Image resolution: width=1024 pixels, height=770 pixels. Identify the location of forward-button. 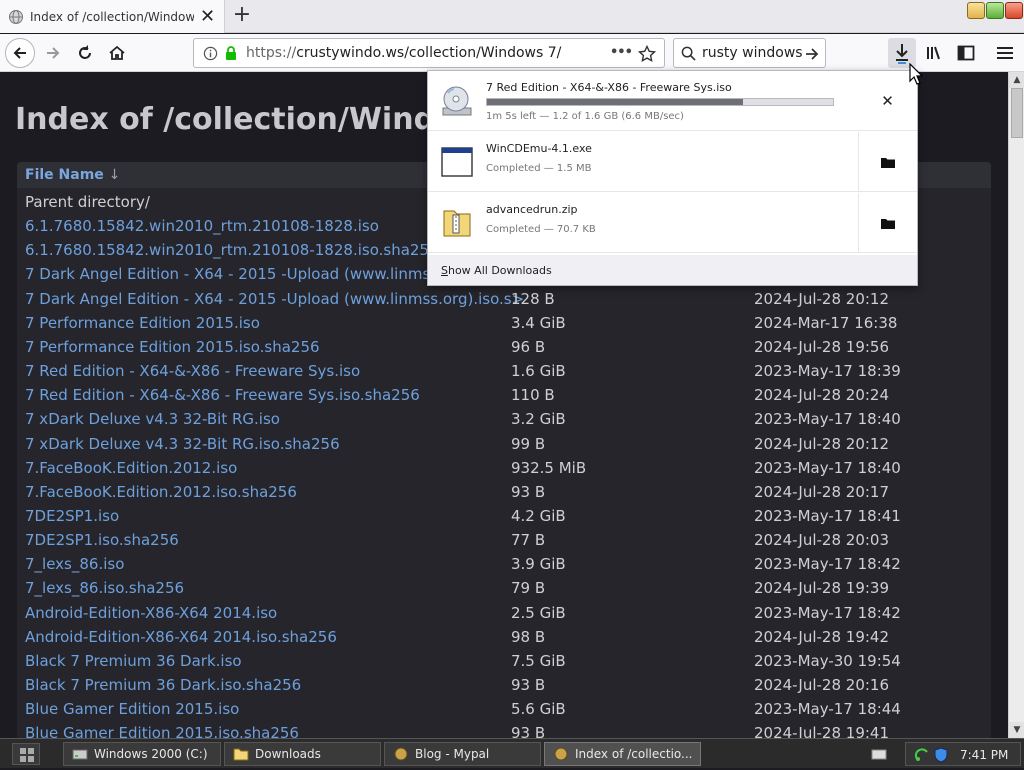
(53, 53).